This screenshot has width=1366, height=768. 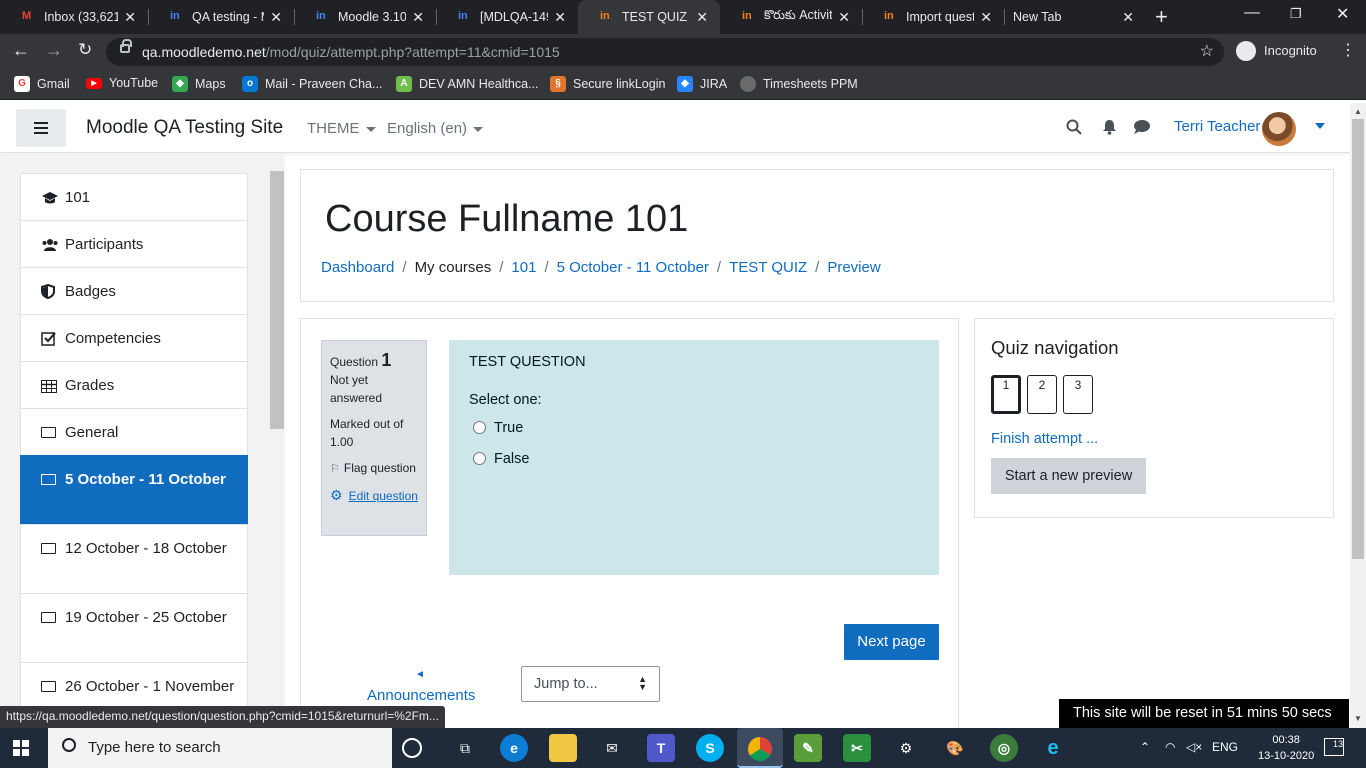 What do you see at coordinates (221, 17) in the screenshot?
I see `tab-qa-testing: in QA testing - M ✕` at bounding box center [221, 17].